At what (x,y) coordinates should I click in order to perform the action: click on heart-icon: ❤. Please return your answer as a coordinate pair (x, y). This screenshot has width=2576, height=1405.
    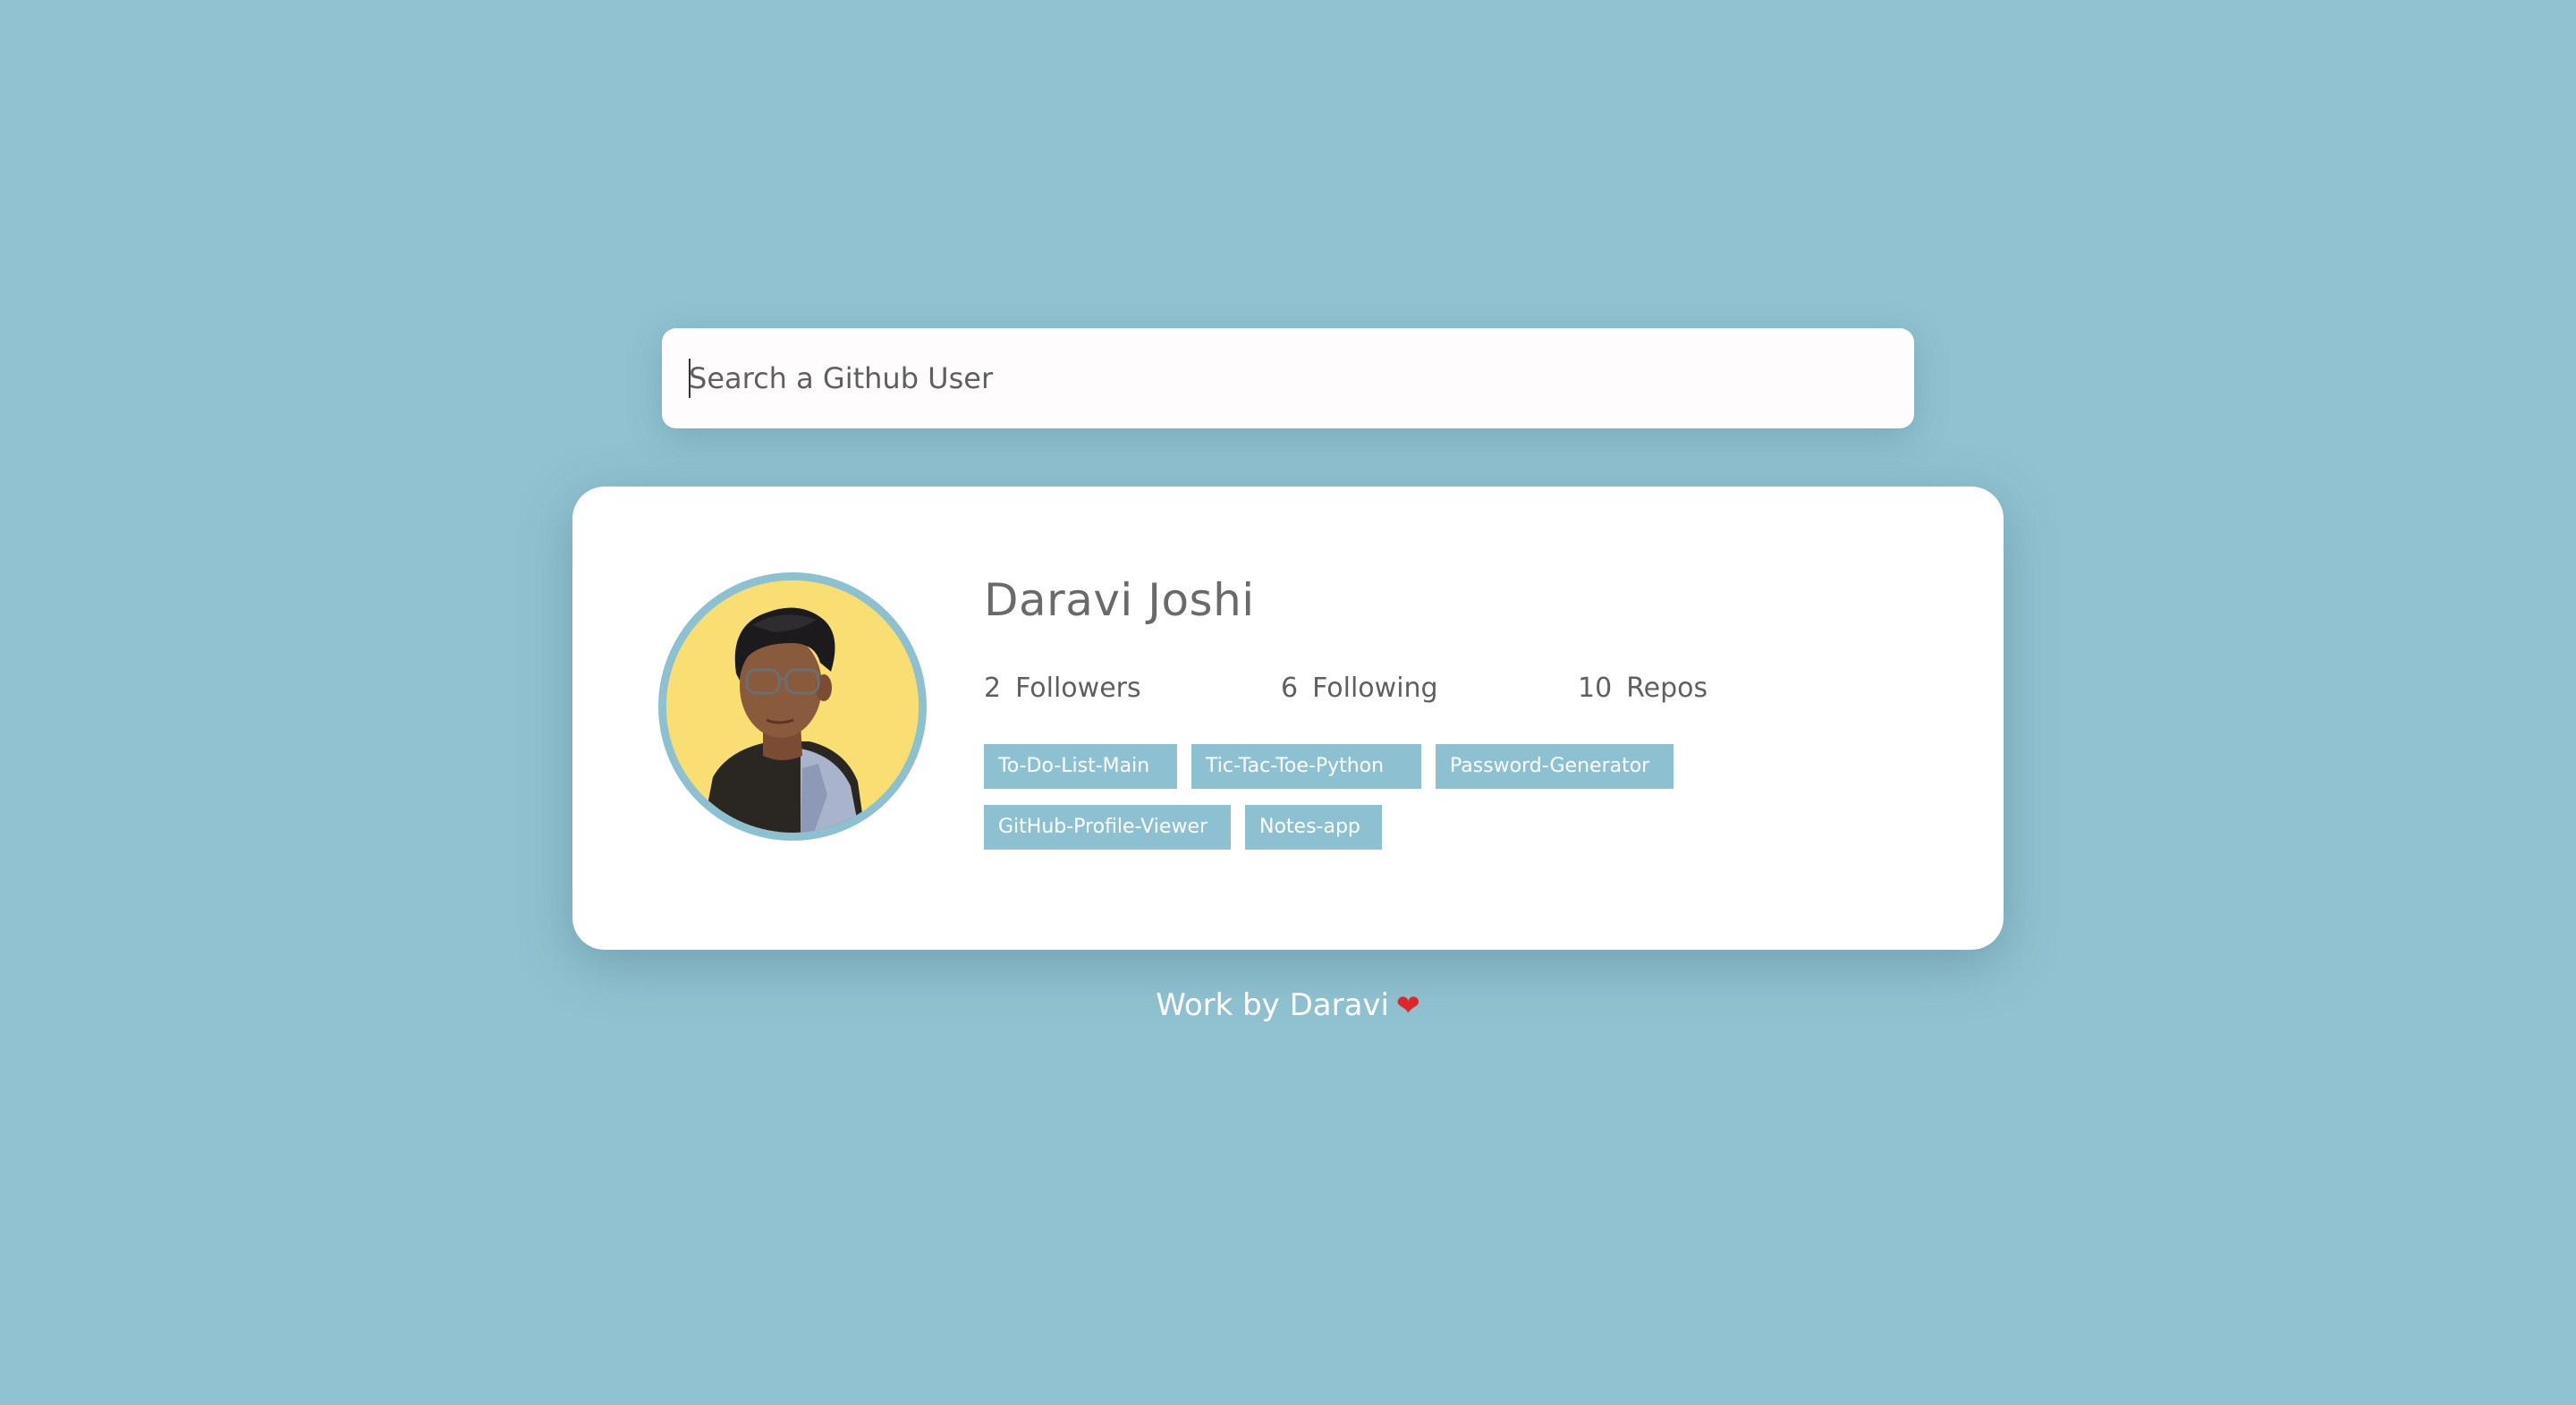
    Looking at the image, I should click on (1408, 1005).